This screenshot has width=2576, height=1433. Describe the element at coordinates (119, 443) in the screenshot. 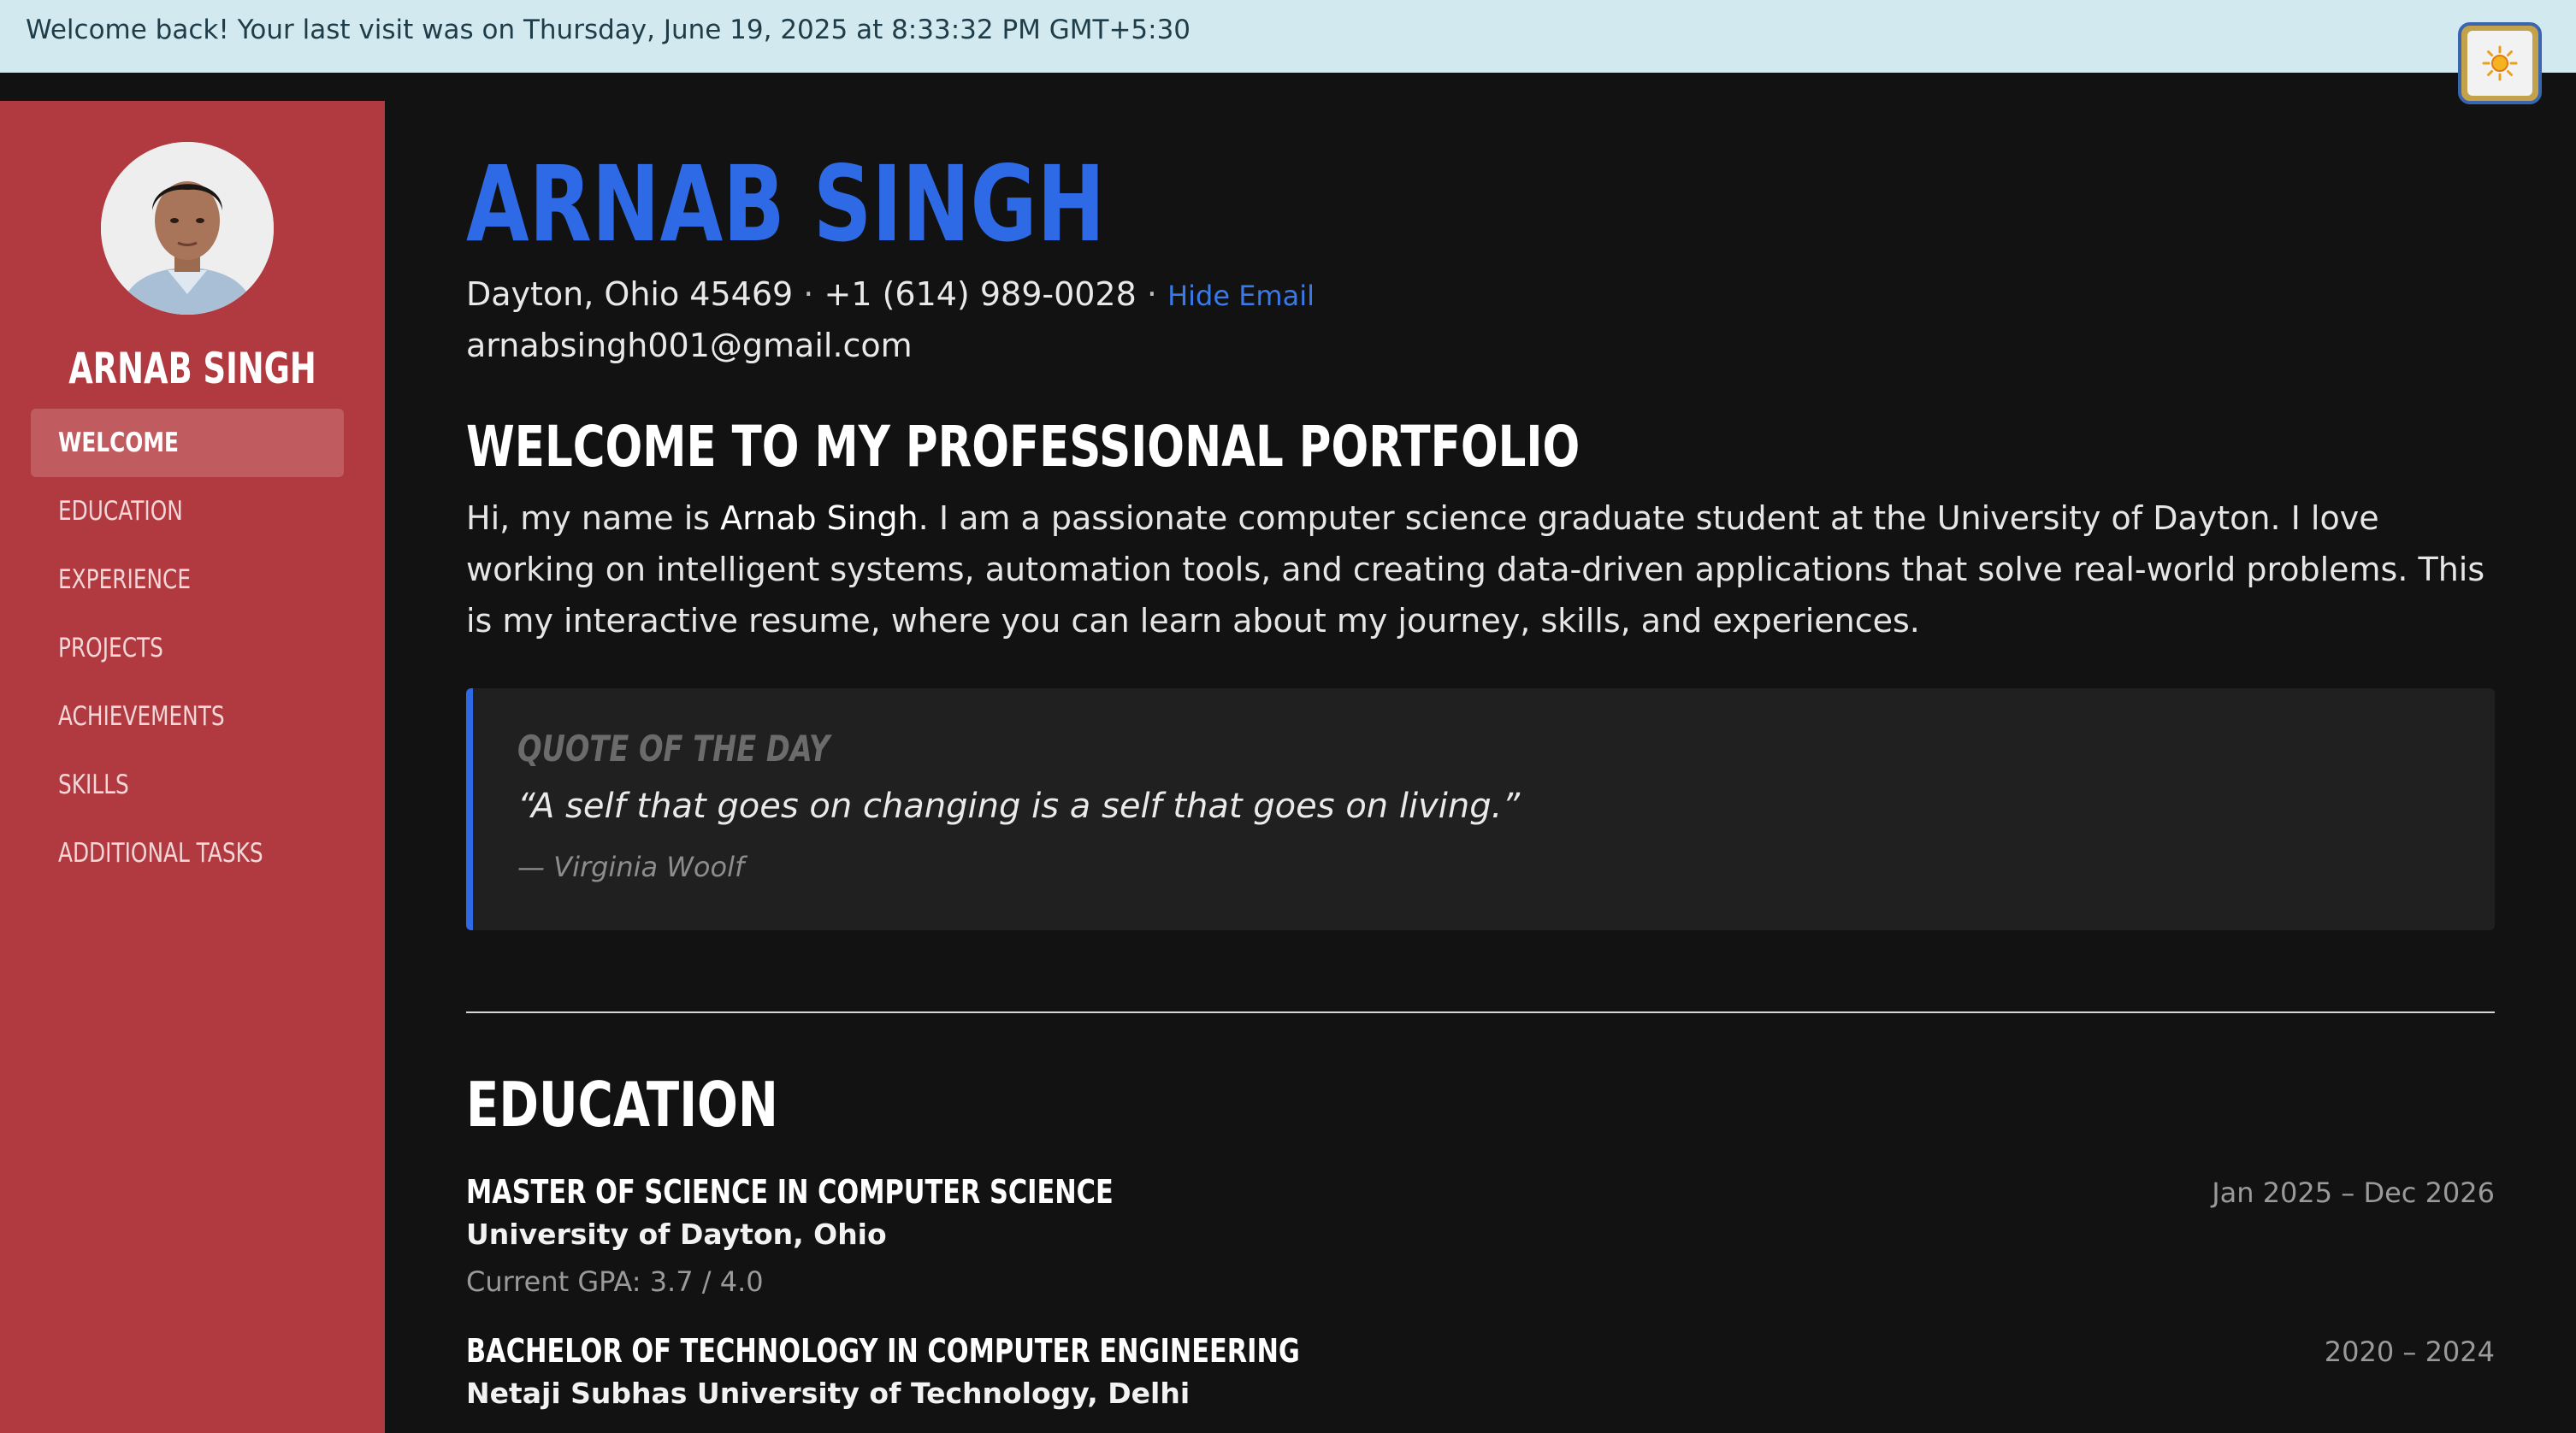

I see `sidebar-item-label: Welcome` at that location.